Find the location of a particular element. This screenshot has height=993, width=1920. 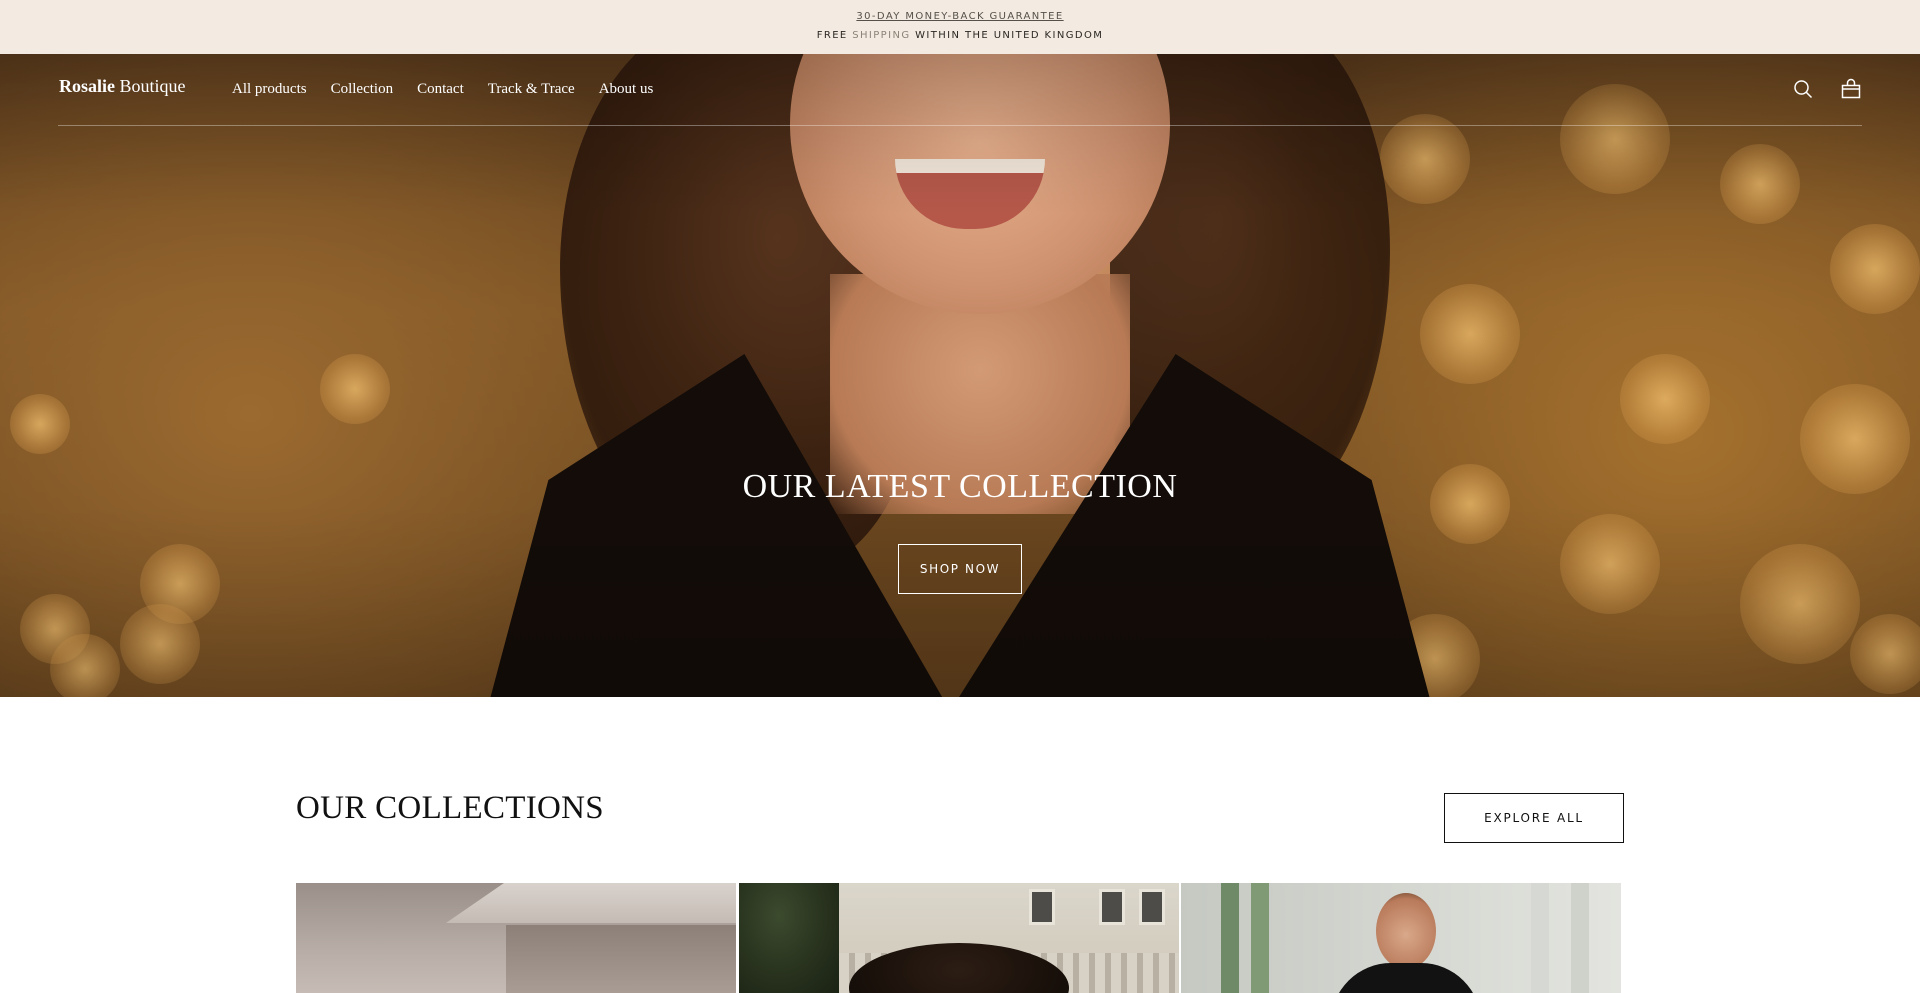

money-back-guarantee-link: 30-DAY MONEY-BACK GUARANTEE is located at coordinates (960, 16).